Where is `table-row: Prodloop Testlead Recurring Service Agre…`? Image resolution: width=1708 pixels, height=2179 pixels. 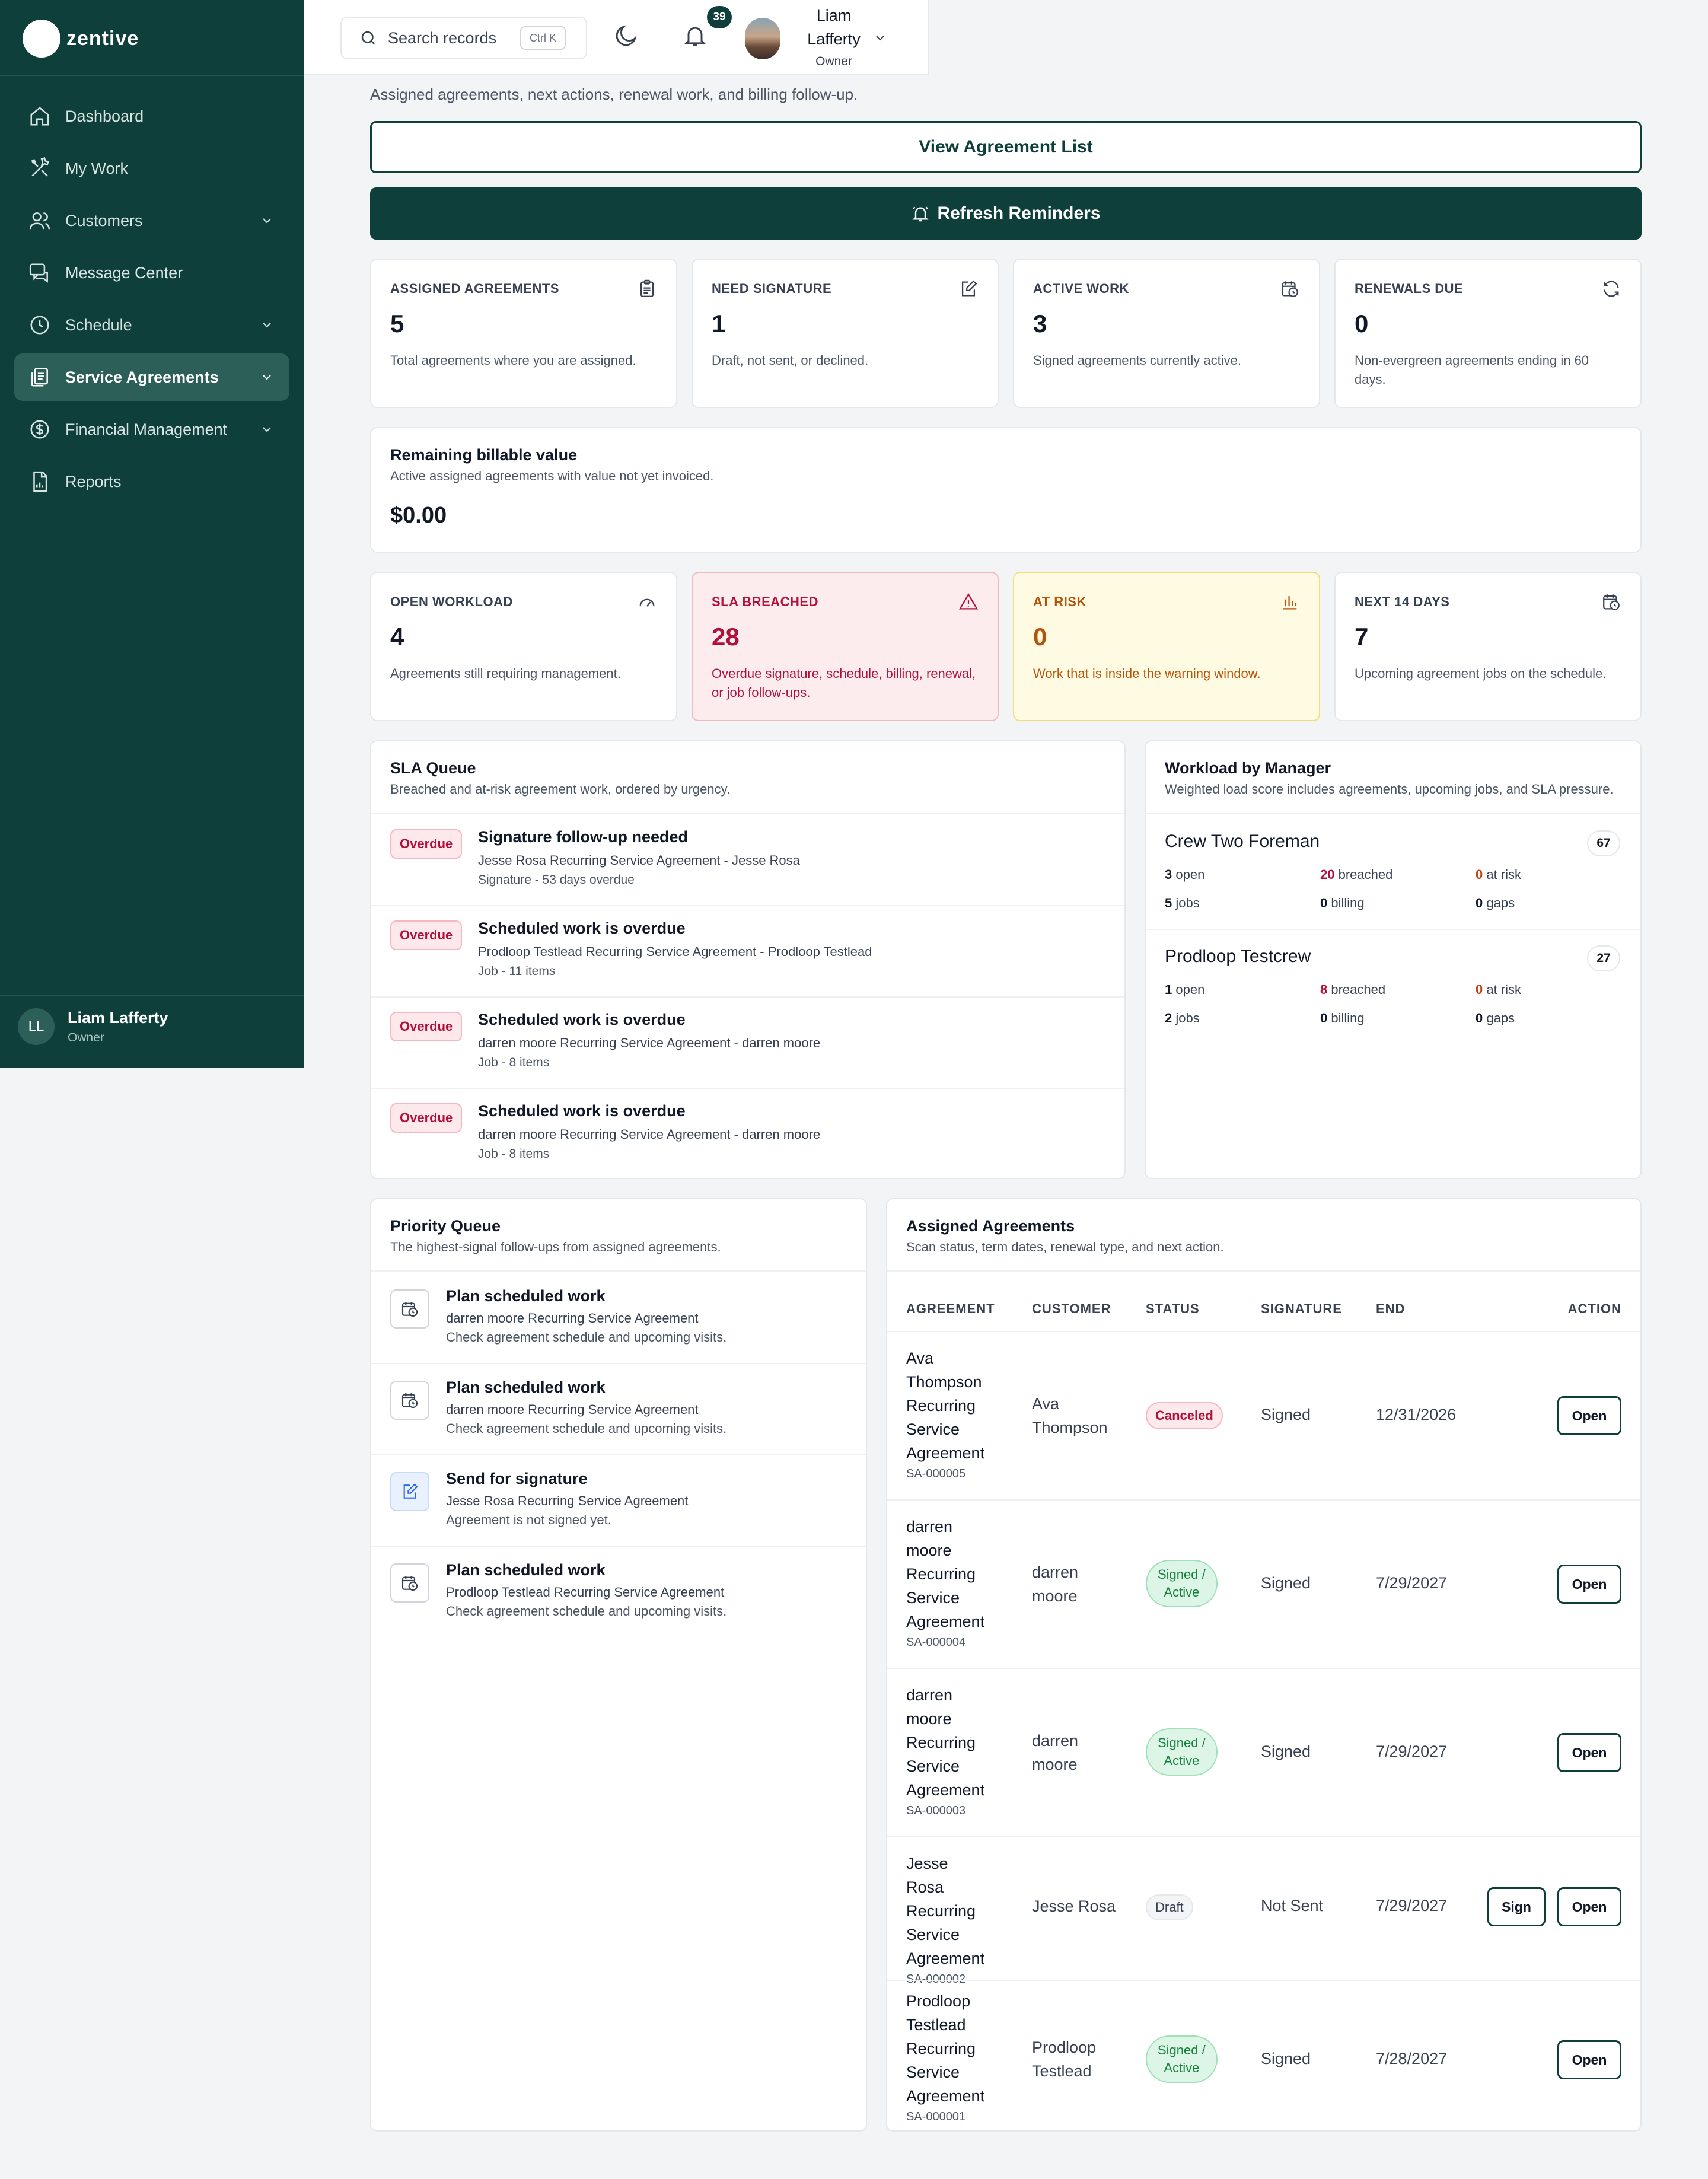 table-row: Prodloop Testlead Recurring Service Agre… is located at coordinates (1263, 2056).